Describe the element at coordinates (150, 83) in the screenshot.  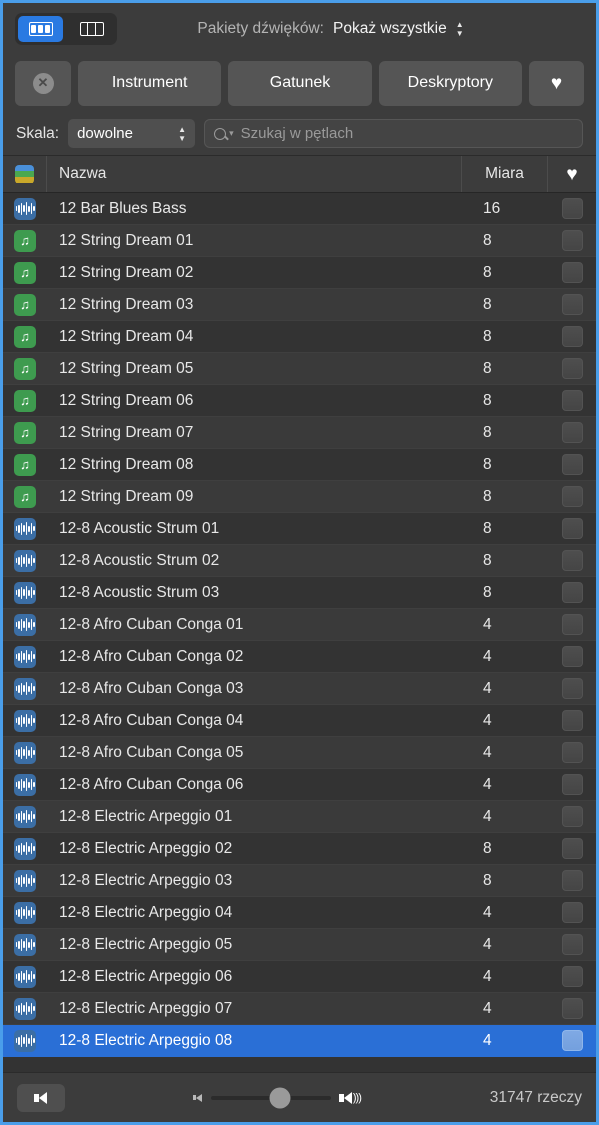
I see `filter-instrument-button: Instrument` at that location.